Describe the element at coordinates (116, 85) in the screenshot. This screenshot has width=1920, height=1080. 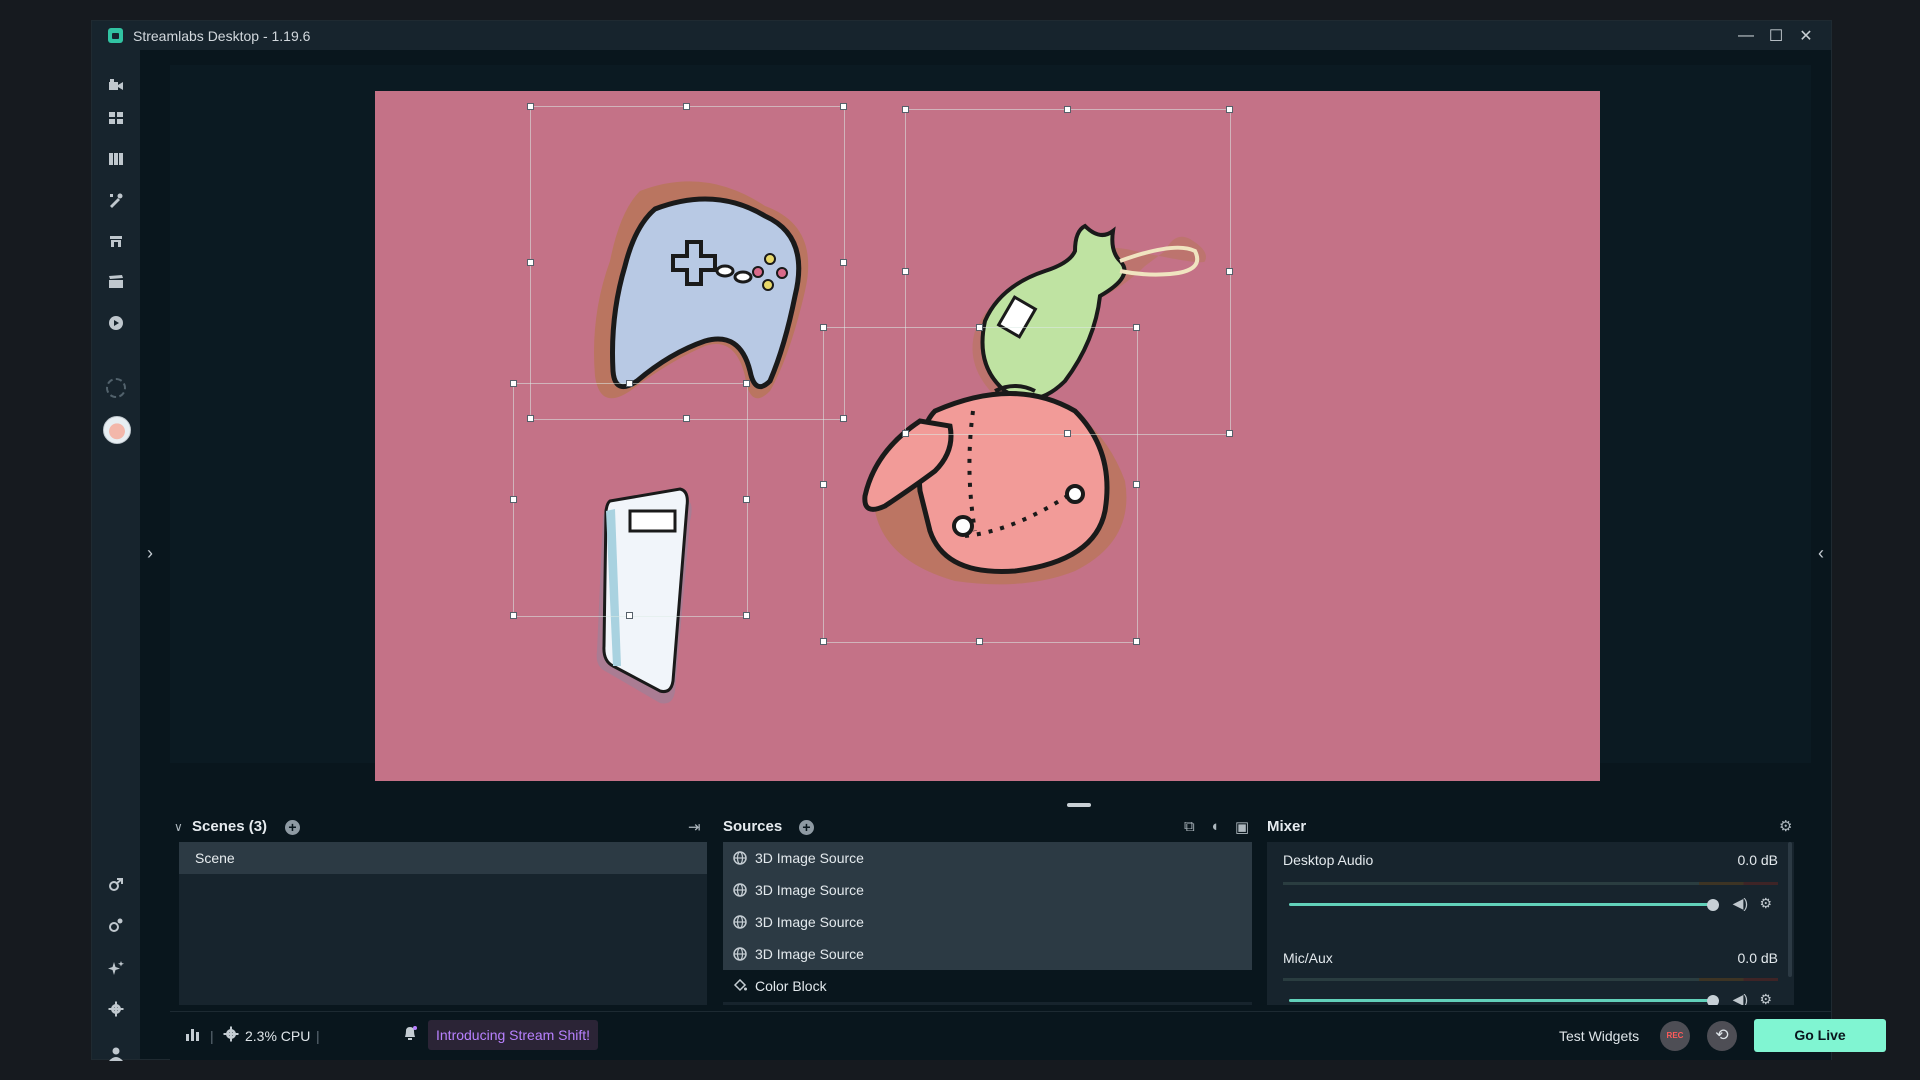
I see `camera-icon` at that location.